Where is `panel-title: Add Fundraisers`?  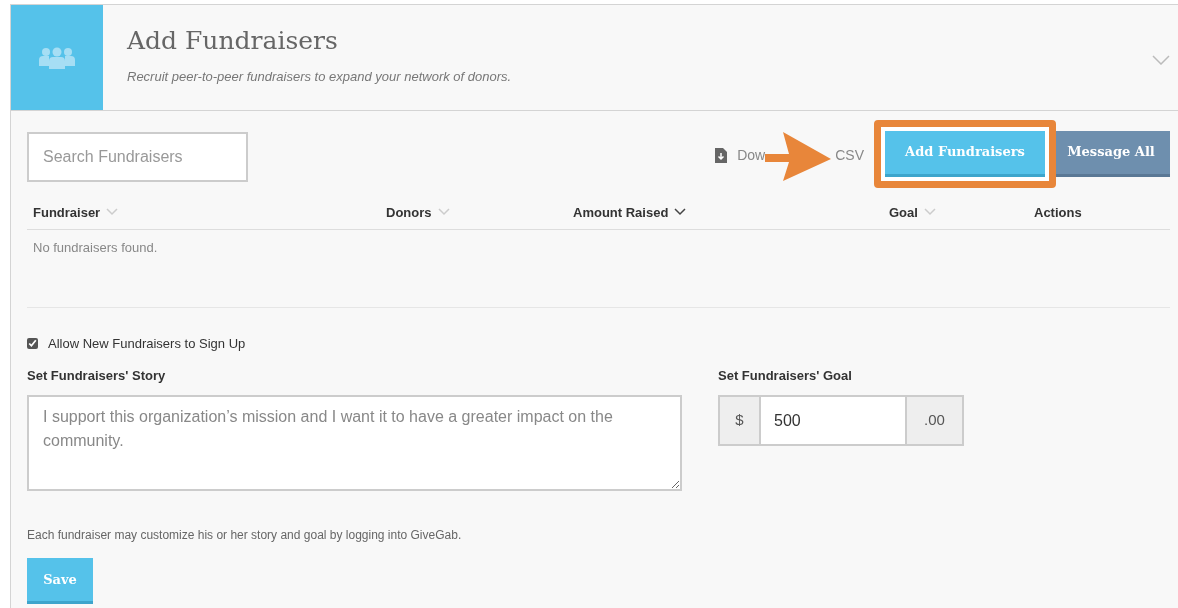
panel-title: Add Fundraisers is located at coordinates (233, 41).